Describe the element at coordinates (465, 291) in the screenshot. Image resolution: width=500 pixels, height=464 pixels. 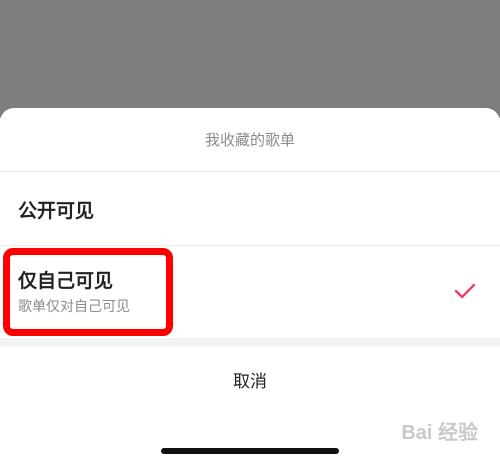
I see `check-icon` at that location.